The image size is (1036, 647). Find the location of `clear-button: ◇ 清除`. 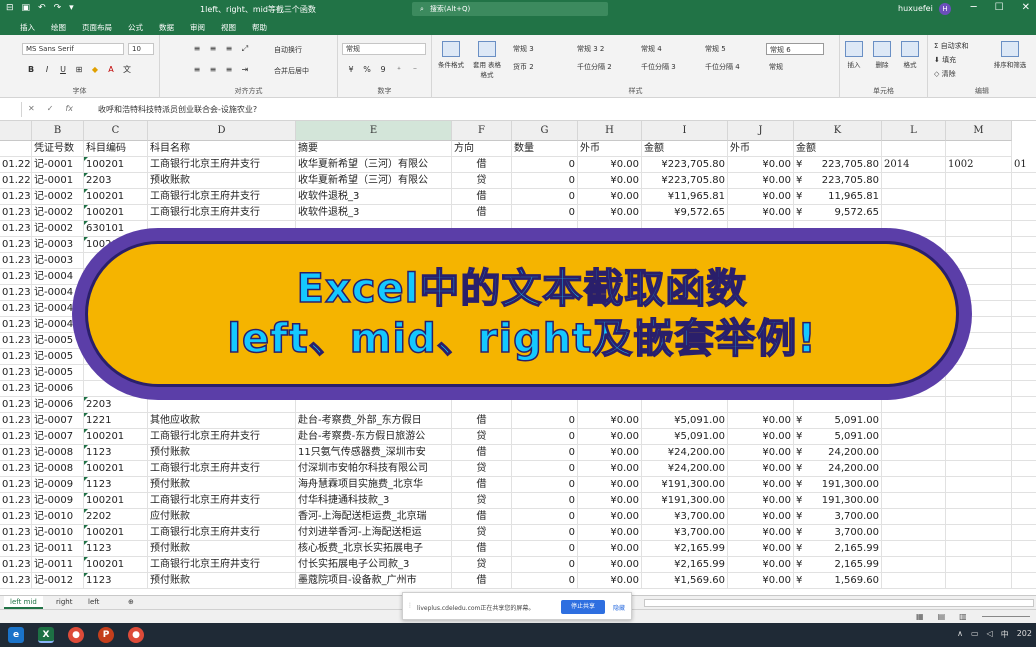

clear-button: ◇ 清除 is located at coordinates (945, 74).